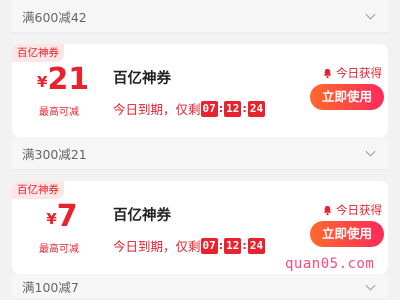 The image size is (400, 300). Describe the element at coordinates (200, 153) in the screenshot. I see `coupon-rule-row: 满300减21` at that location.